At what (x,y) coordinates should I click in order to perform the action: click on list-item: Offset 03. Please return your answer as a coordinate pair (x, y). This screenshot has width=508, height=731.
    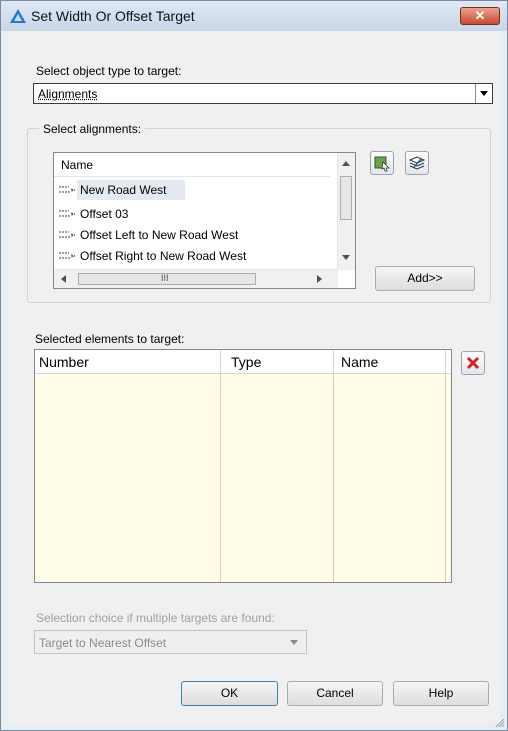
    Looking at the image, I should click on (192, 214).